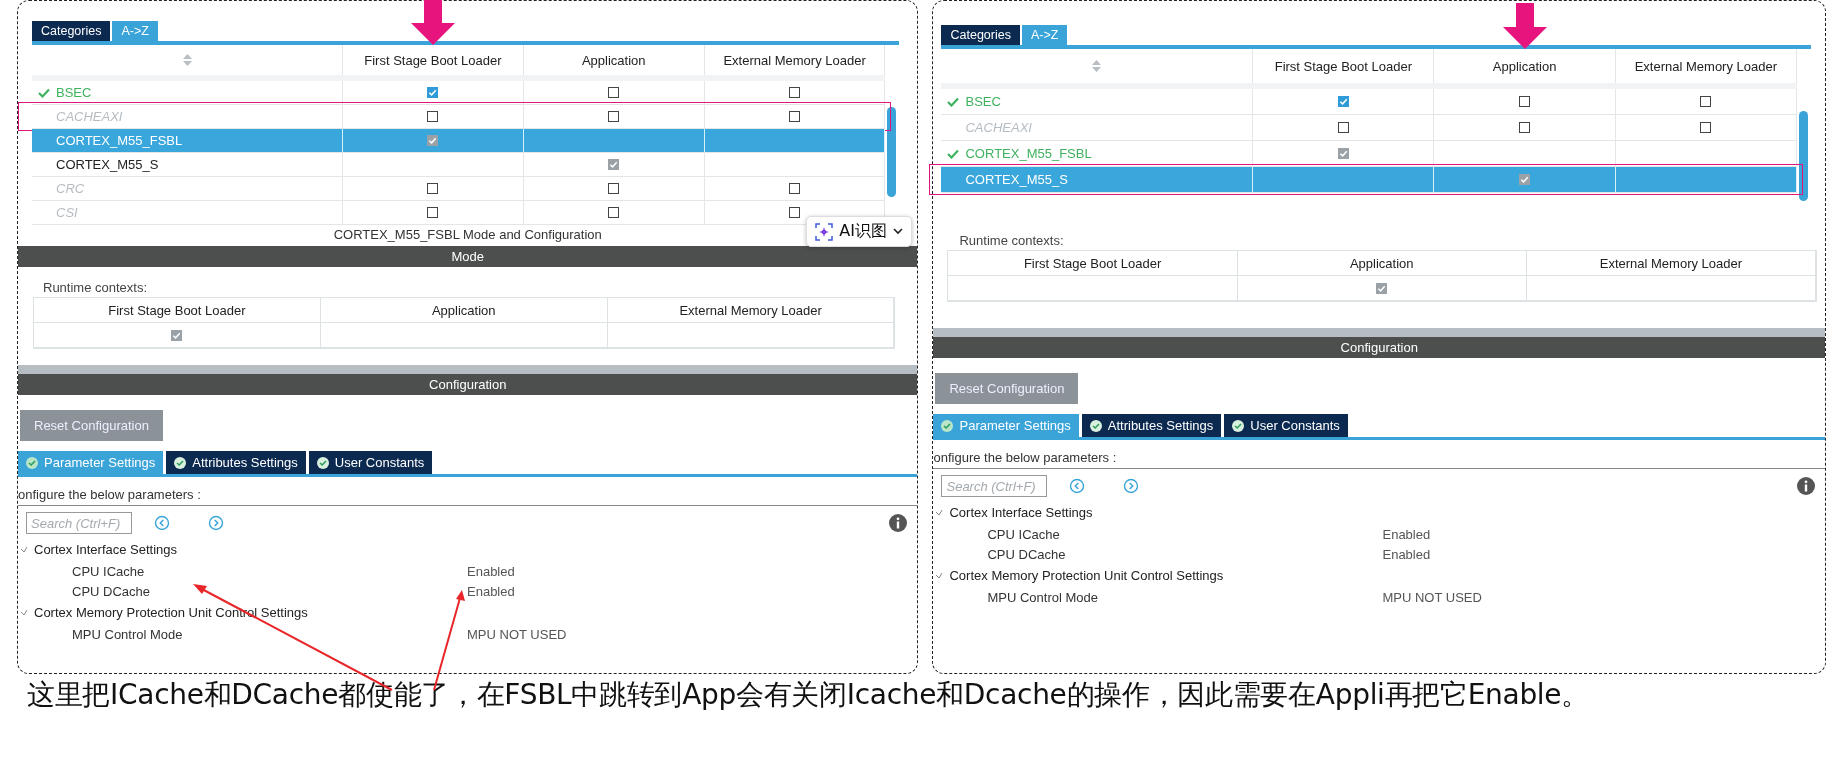 This screenshot has height=764, width=1830. Describe the element at coordinates (1086, 575) in the screenshot. I see `group-label: Cortex Memory Protection Unit Control Settings` at that location.